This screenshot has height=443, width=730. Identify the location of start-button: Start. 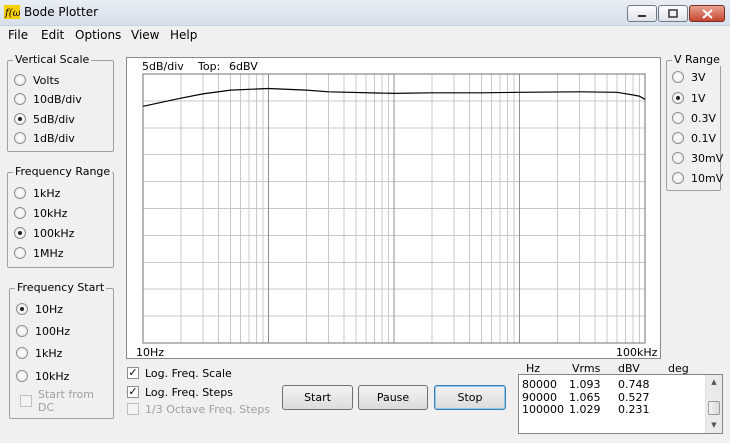
(317, 397).